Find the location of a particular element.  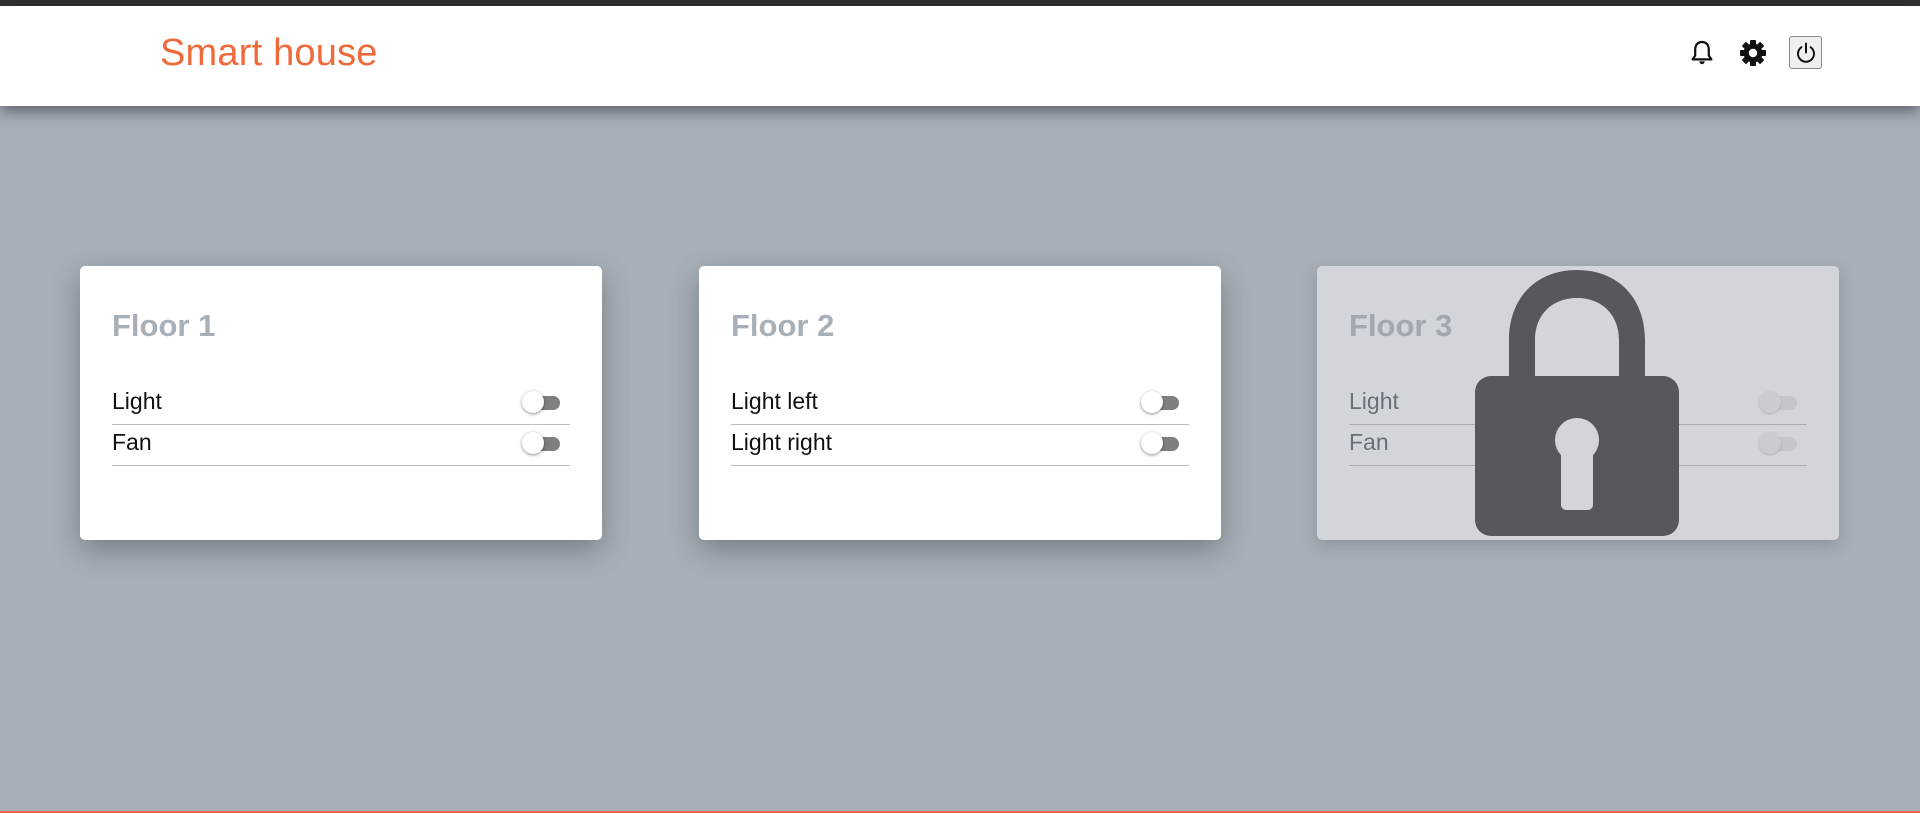

floor-title: Floor 2 is located at coordinates (783, 325).